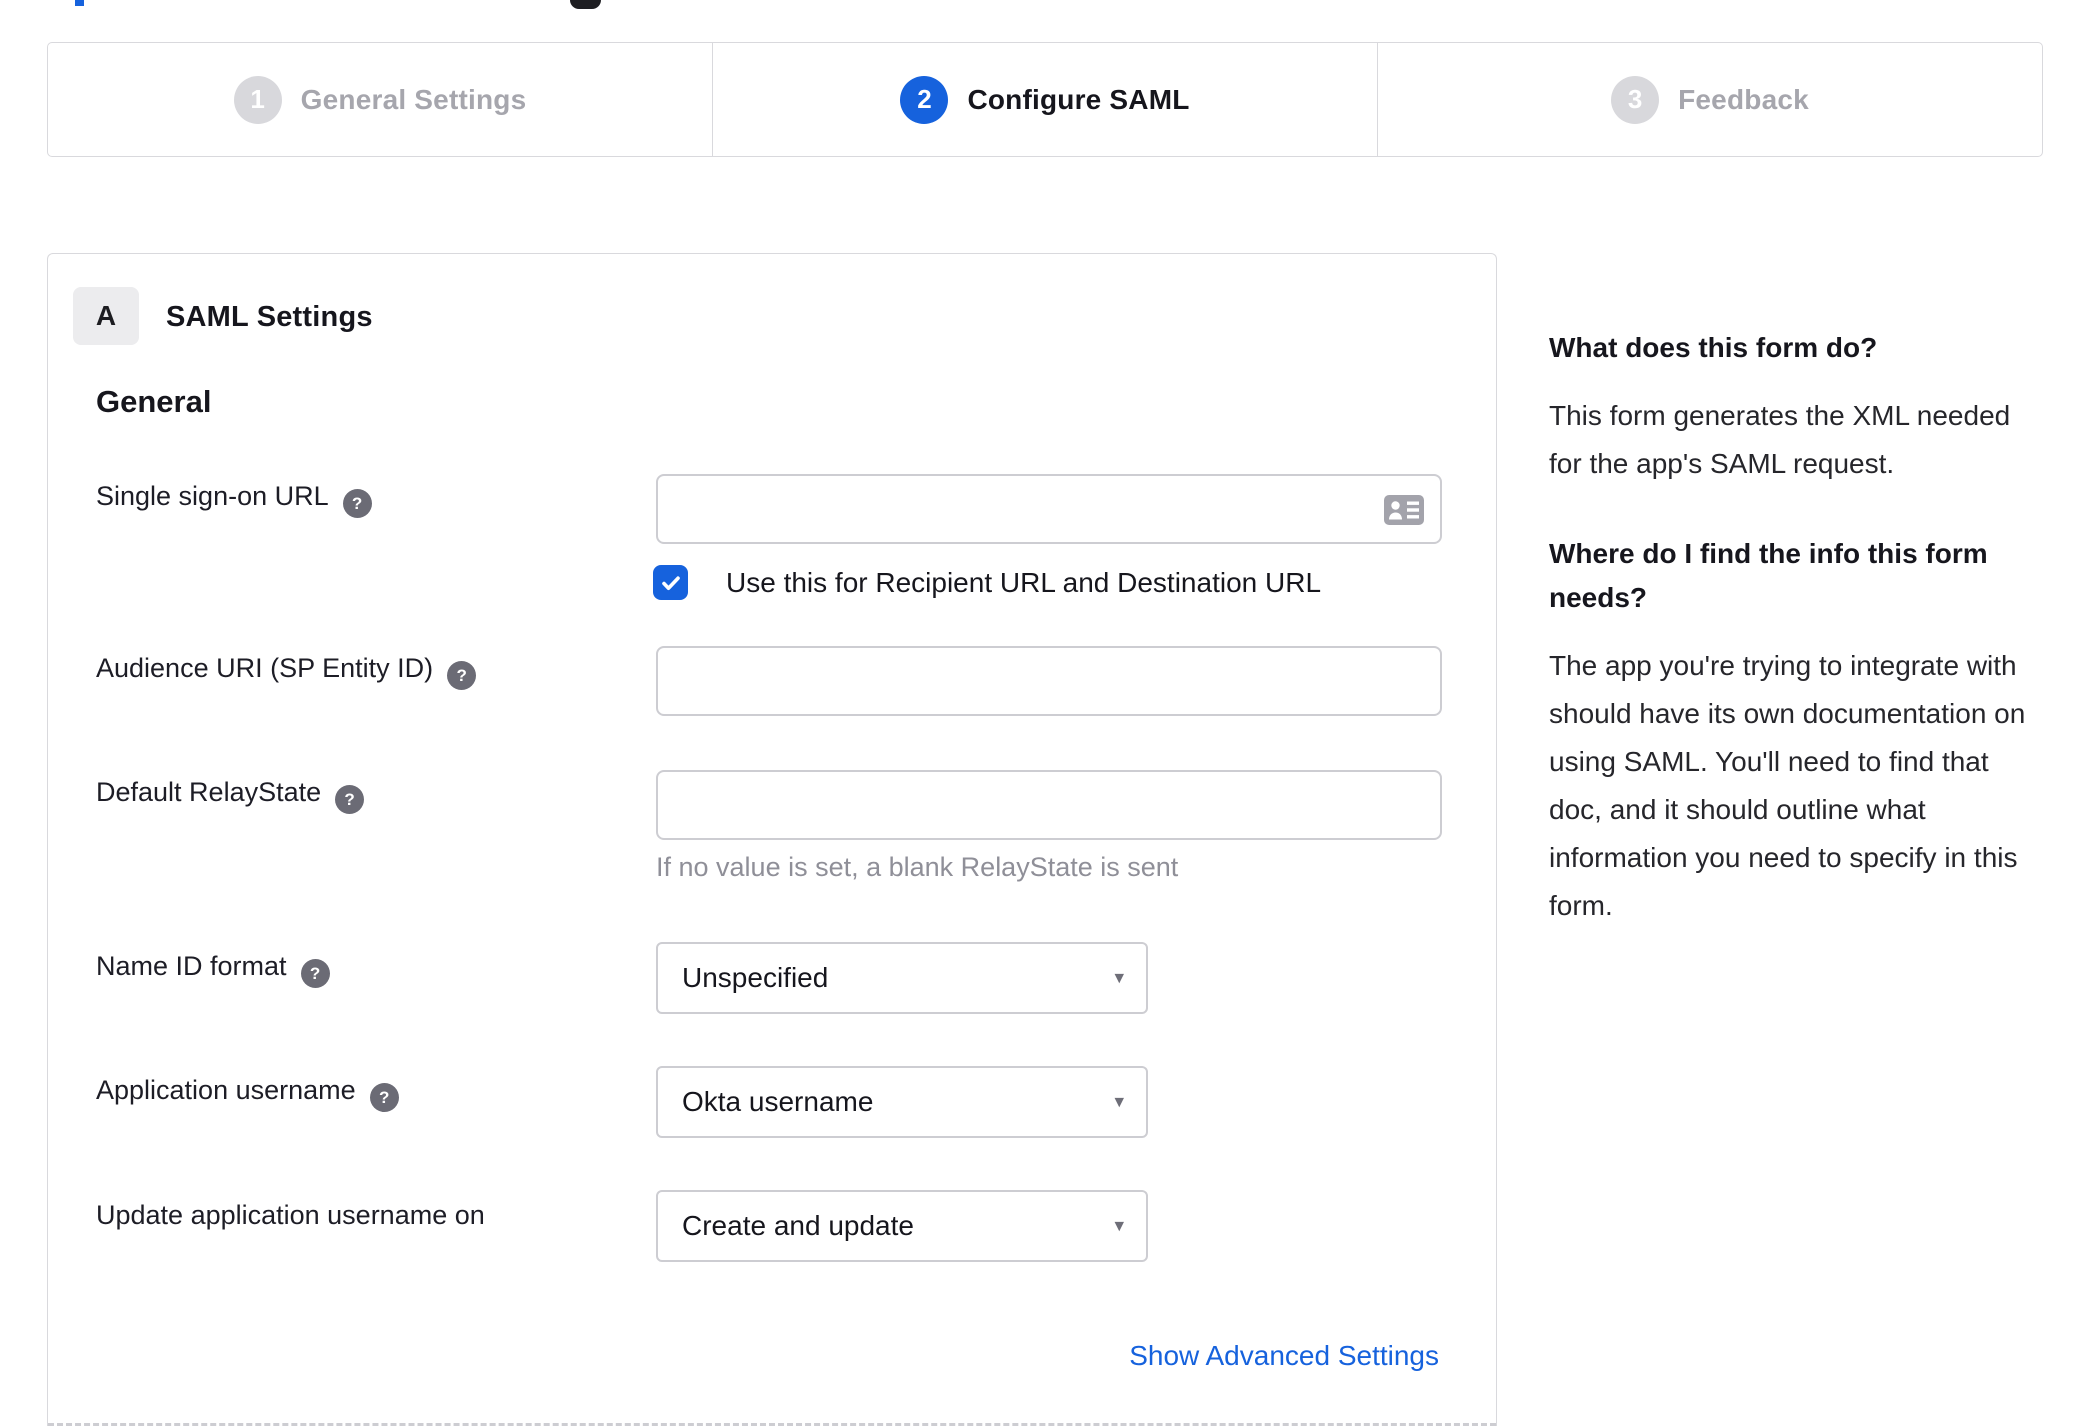  I want to click on step-1-label: General Settings, so click(413, 99).